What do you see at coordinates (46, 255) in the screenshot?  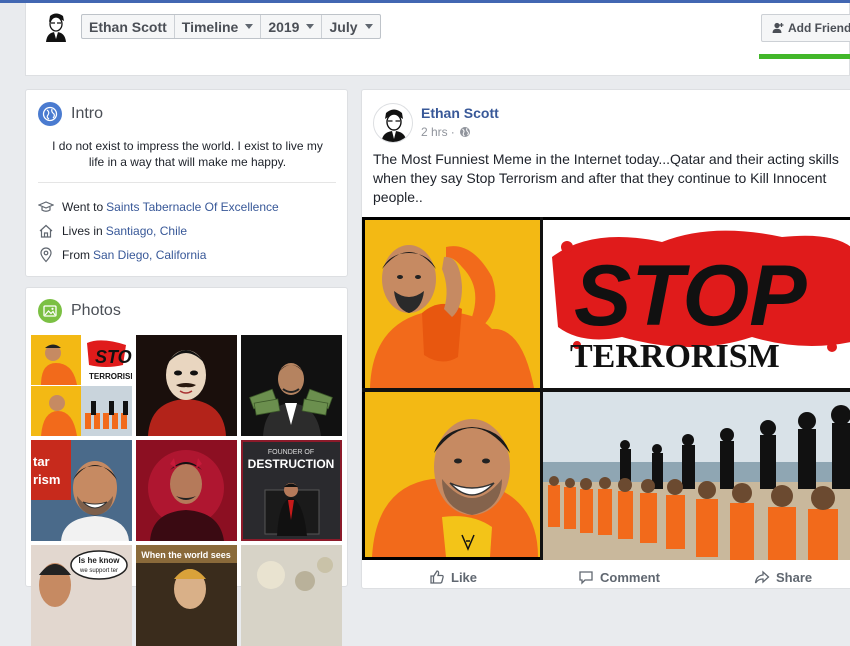 I see `location-pin-icon` at bounding box center [46, 255].